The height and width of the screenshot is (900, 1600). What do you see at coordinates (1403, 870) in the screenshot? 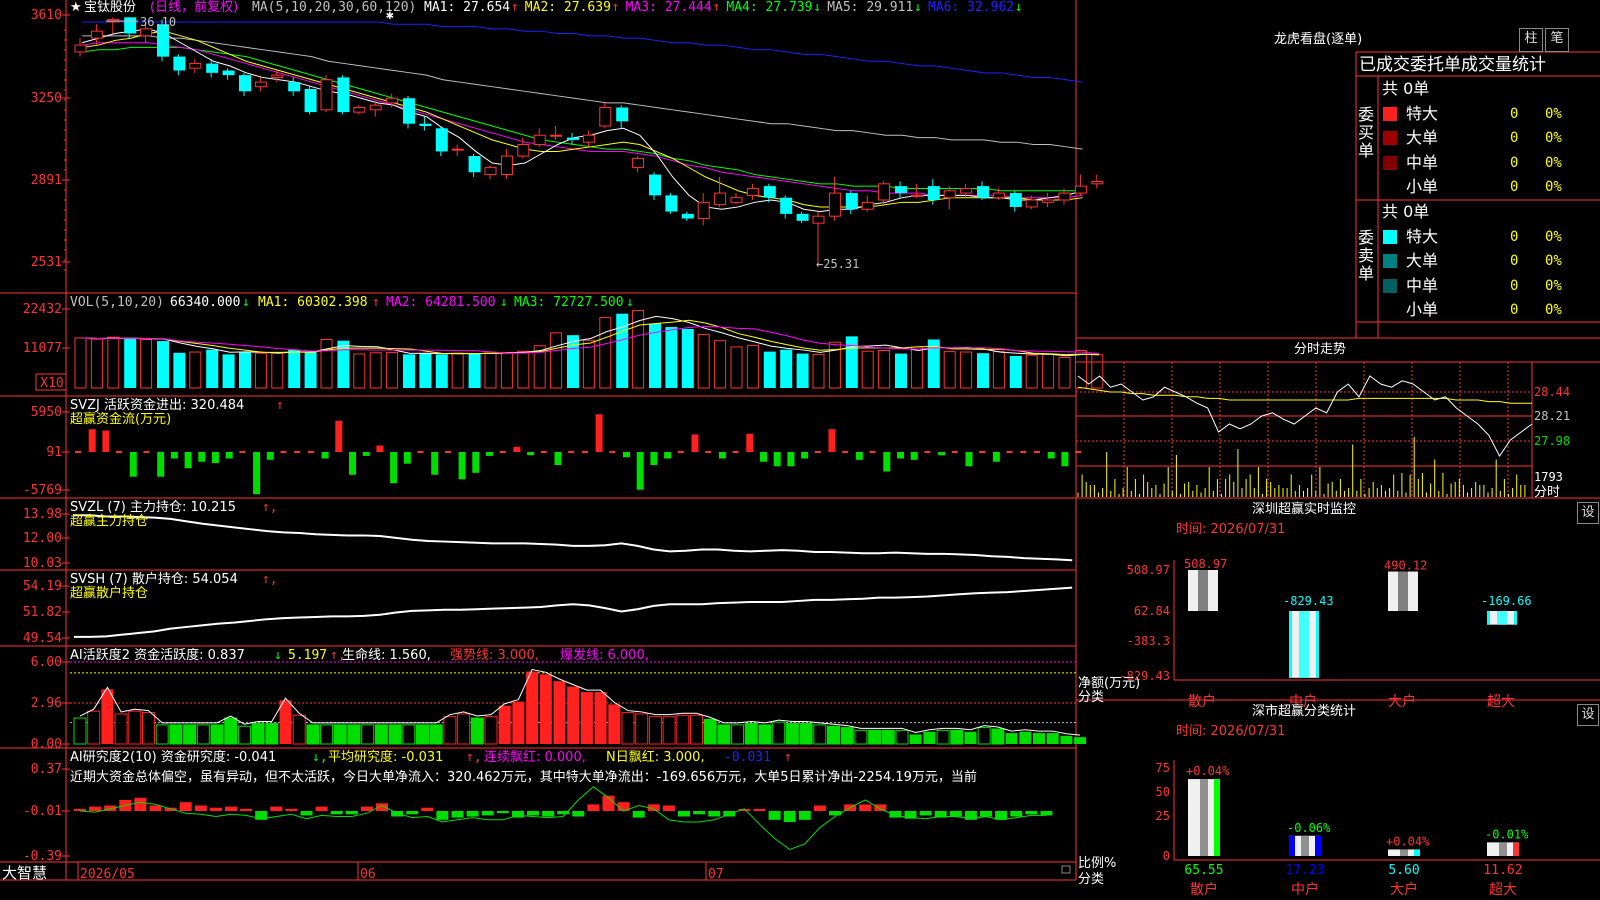
I see `classify-value-label: 5.60` at bounding box center [1403, 870].